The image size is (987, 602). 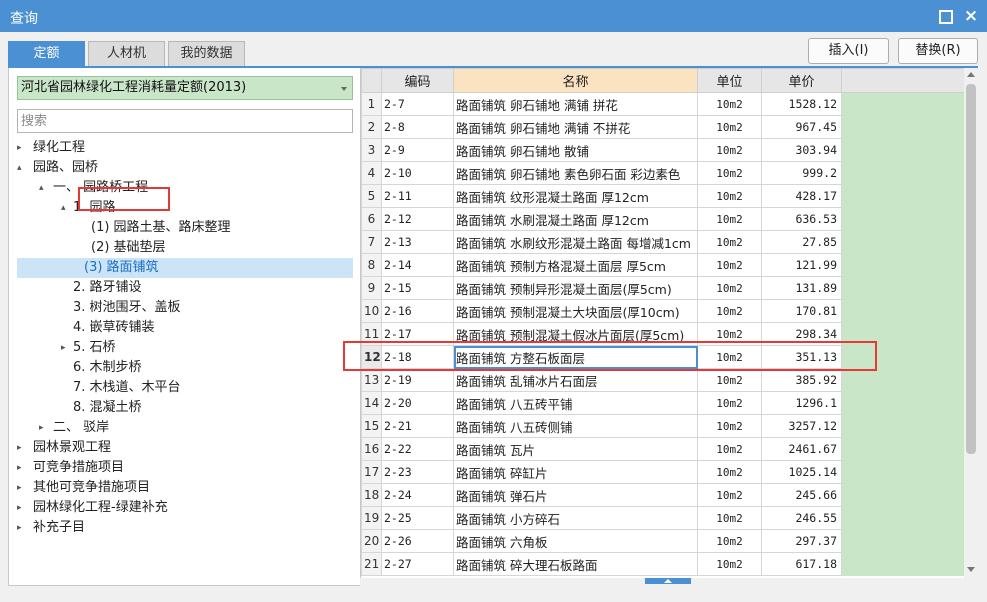 What do you see at coordinates (185, 168) in the screenshot?
I see `tree-item: ▴ 园路、园桥` at bounding box center [185, 168].